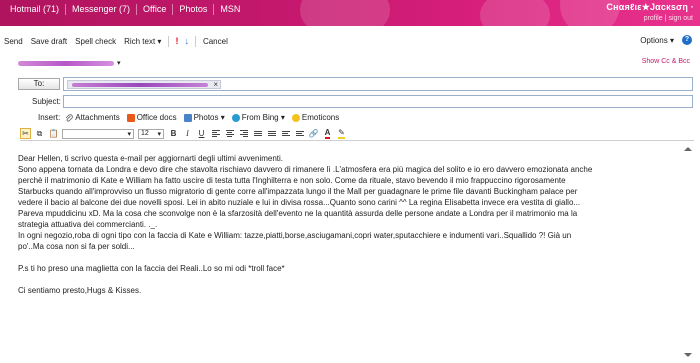 Image resolution: width=700 pixels, height=363 pixels. Describe the element at coordinates (173, 133) in the screenshot. I see `bold-button: B` at that location.